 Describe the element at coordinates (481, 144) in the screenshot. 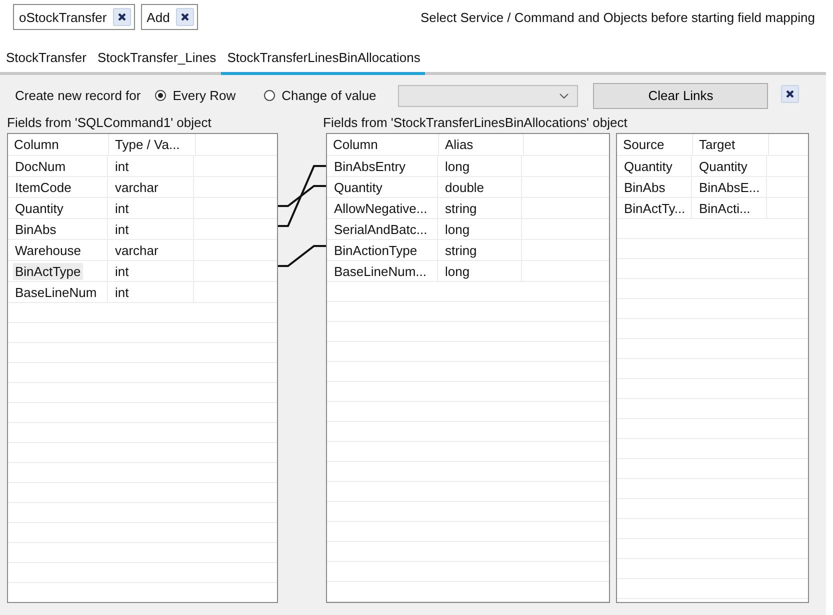

I see `column-header: Alias` at that location.